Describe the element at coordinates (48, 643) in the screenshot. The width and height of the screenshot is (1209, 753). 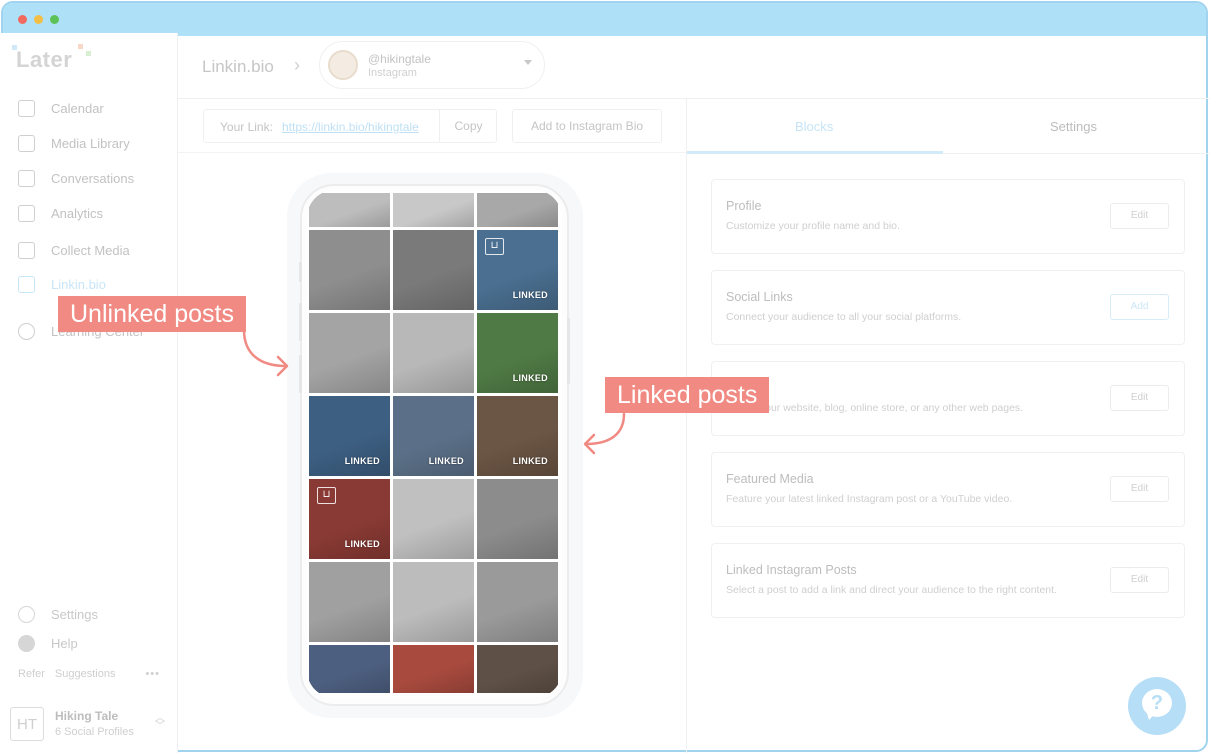
I see `help-link: Help` at that location.